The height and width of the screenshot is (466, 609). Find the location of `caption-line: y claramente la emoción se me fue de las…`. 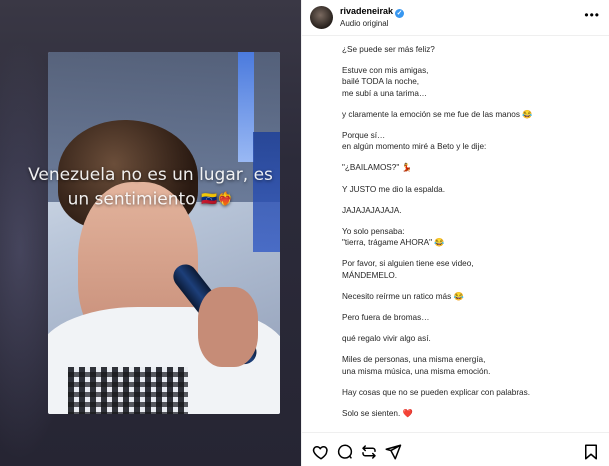

caption-line: y claramente la emoción se me fue de las… is located at coordinates (437, 114).